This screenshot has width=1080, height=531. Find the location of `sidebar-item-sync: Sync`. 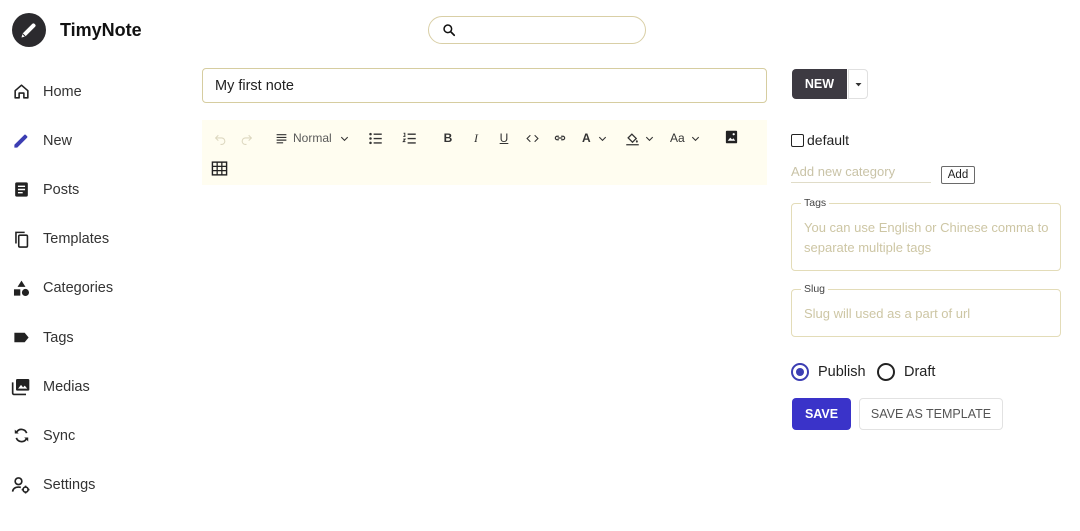

sidebar-item-sync: Sync is located at coordinates (90, 435).